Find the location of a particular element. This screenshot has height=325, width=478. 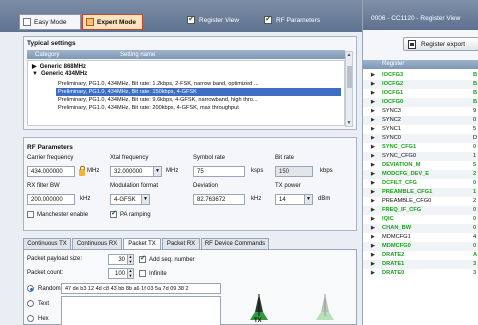

category-column-header: Category is located at coordinates (47, 55).